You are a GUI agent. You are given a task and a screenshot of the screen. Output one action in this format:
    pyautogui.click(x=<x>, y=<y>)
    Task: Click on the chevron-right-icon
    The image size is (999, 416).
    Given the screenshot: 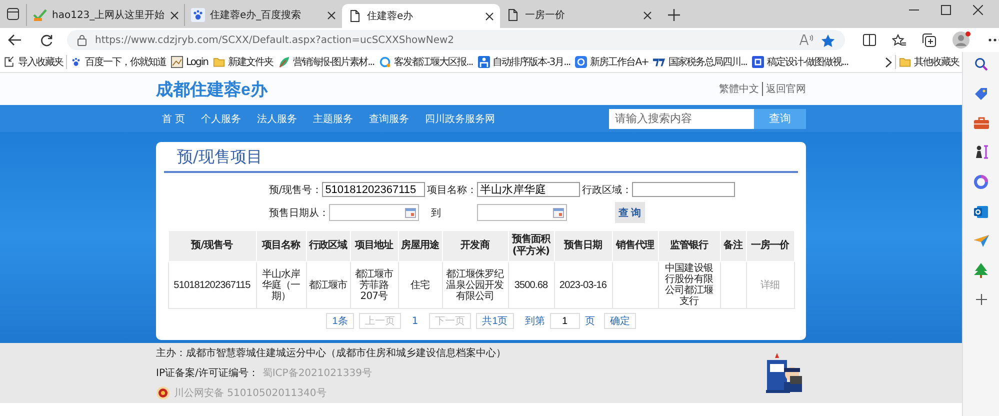 What is the action you would take?
    pyautogui.click(x=888, y=62)
    